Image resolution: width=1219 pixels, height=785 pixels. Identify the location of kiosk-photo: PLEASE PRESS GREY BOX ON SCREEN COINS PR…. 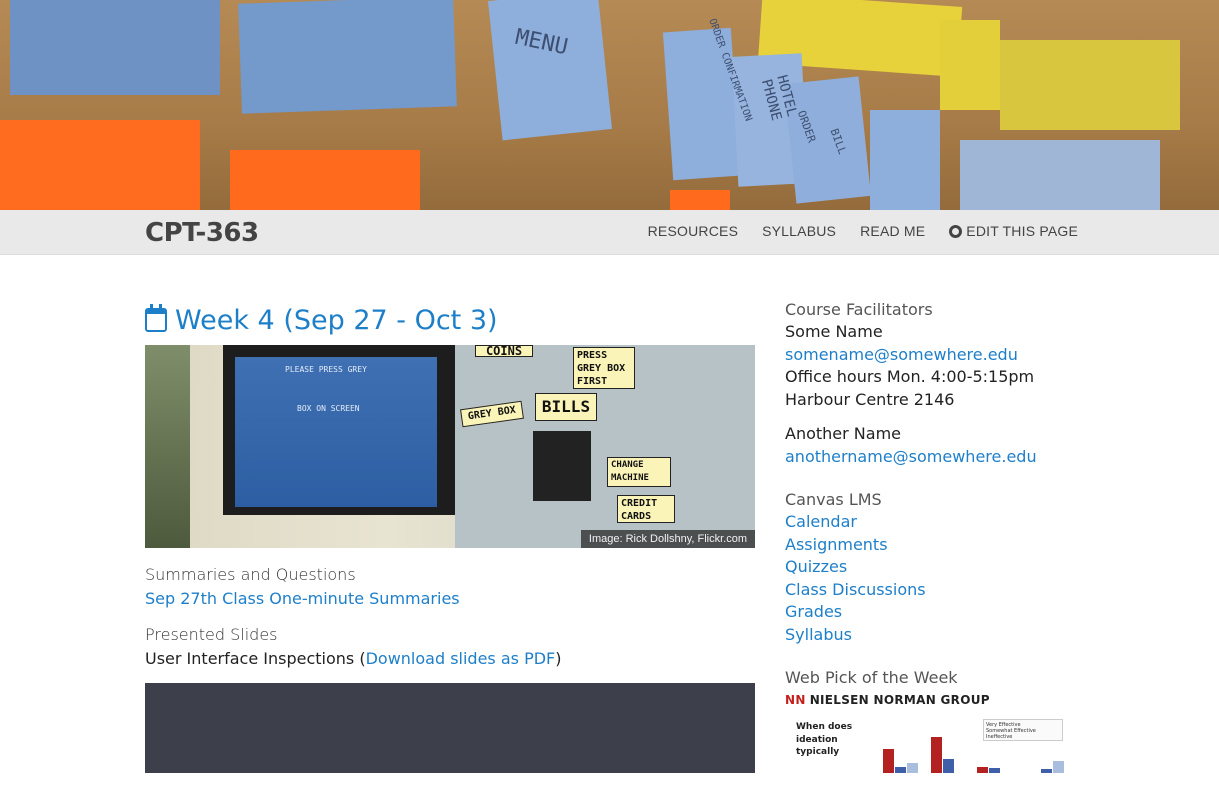
(450, 446).